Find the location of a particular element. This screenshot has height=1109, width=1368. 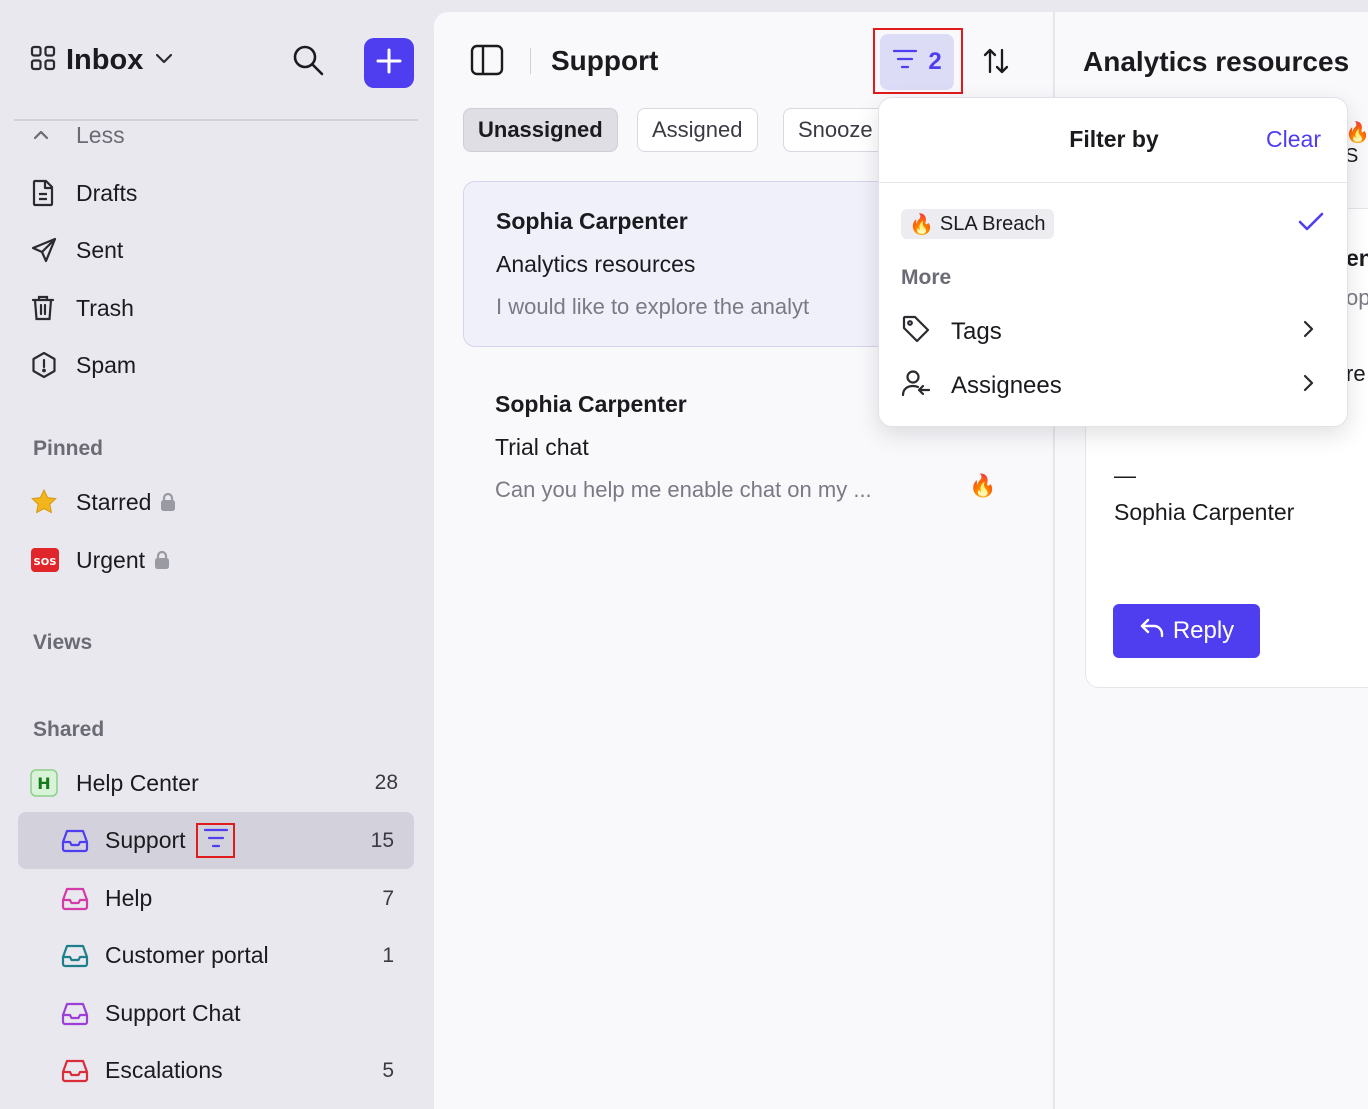

sidebar-item-label: Support Chat is located at coordinates (173, 1013).